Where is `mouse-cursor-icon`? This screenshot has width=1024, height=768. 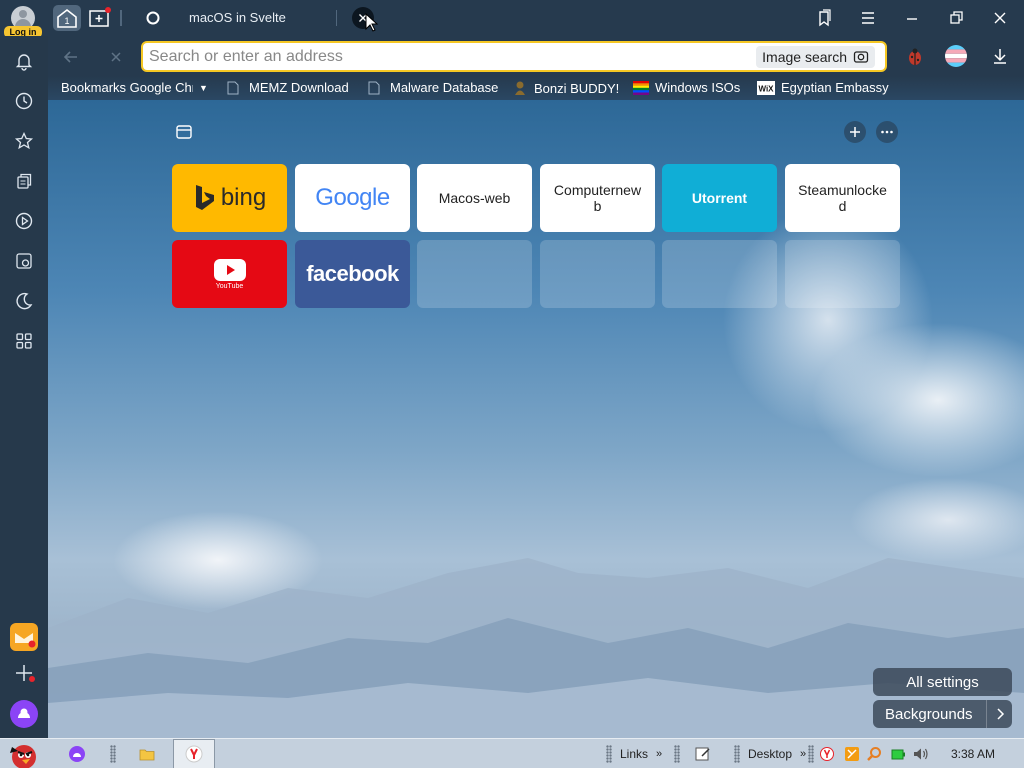 mouse-cursor-icon is located at coordinates (372, 22).